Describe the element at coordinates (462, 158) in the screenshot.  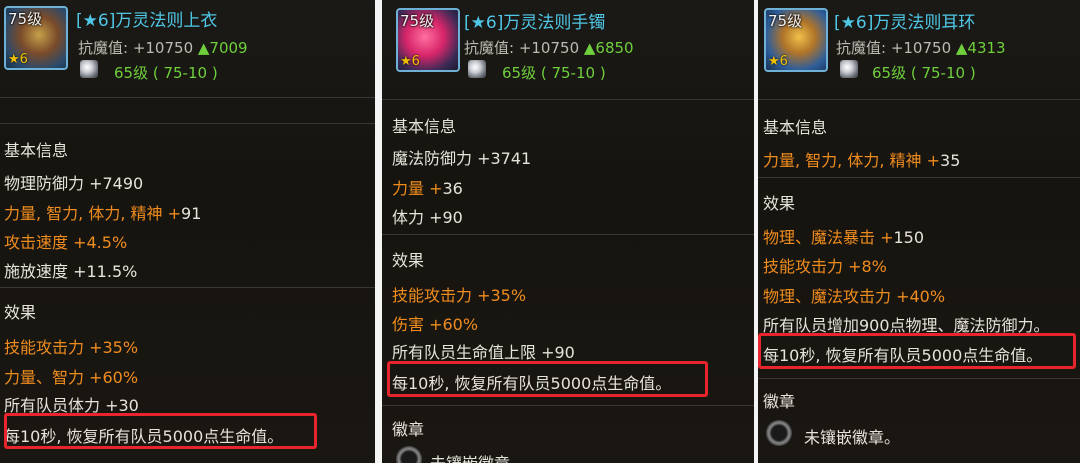
I see `stat-line: 魔法防御力 +3741` at that location.